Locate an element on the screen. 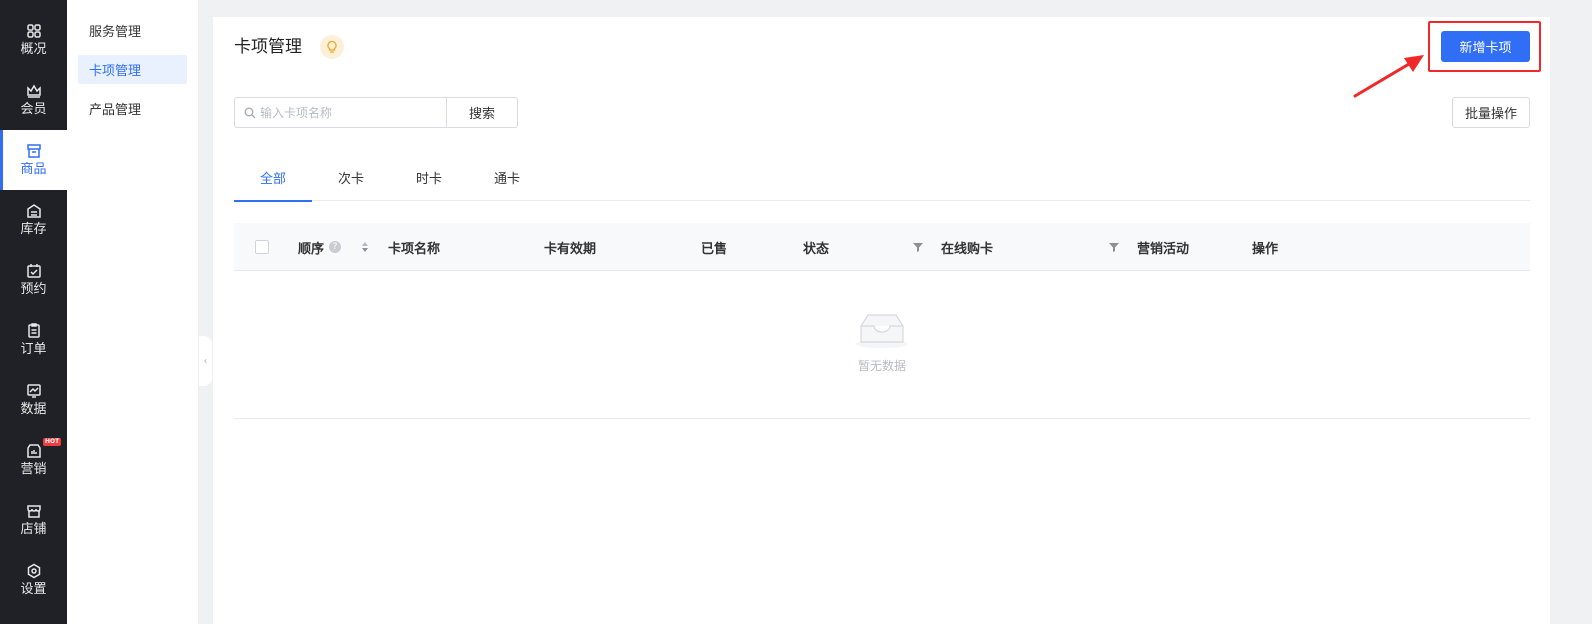 The height and width of the screenshot is (624, 1592). subnav-item-card-management: 卡项管理 is located at coordinates (132, 69).